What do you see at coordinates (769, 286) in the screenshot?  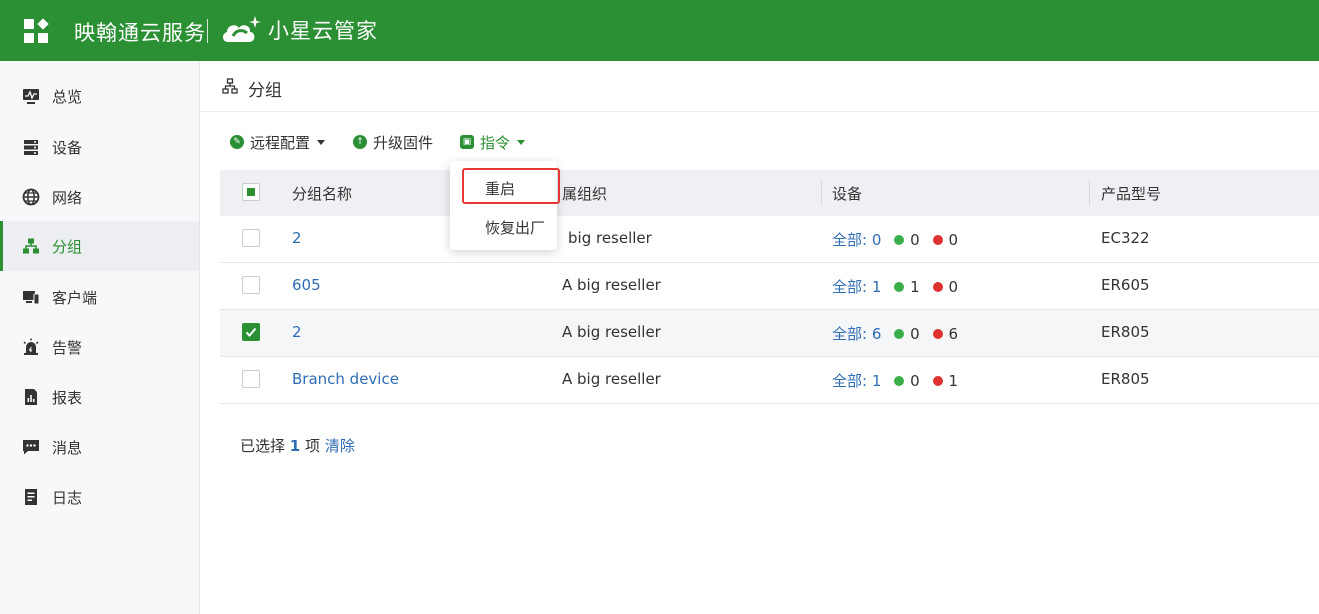 I see `table-row: 605 A big reseller 全部: 1 1 0 ER605` at bounding box center [769, 286].